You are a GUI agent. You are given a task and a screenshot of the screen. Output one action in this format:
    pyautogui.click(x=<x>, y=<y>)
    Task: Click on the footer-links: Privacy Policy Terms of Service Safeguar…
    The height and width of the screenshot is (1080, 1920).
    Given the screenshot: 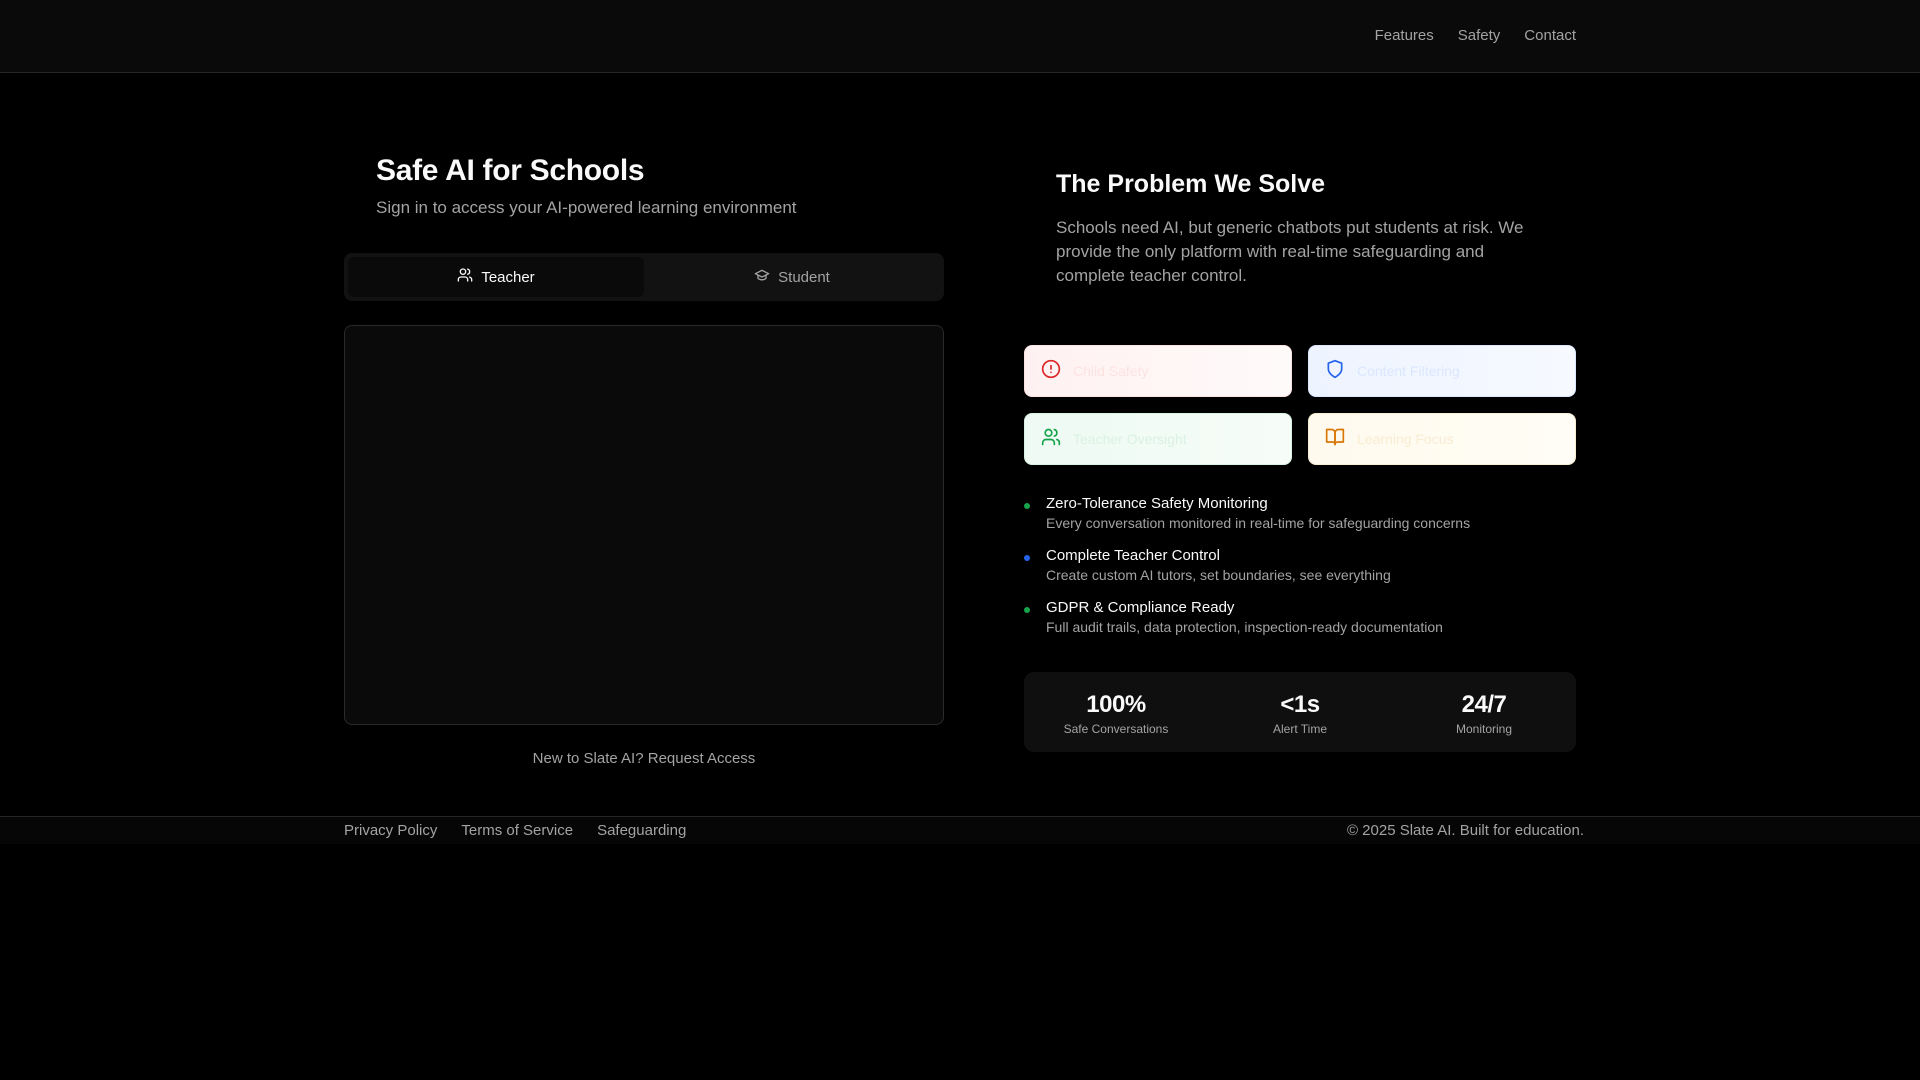 What is the action you would take?
    pyautogui.click(x=515, y=830)
    